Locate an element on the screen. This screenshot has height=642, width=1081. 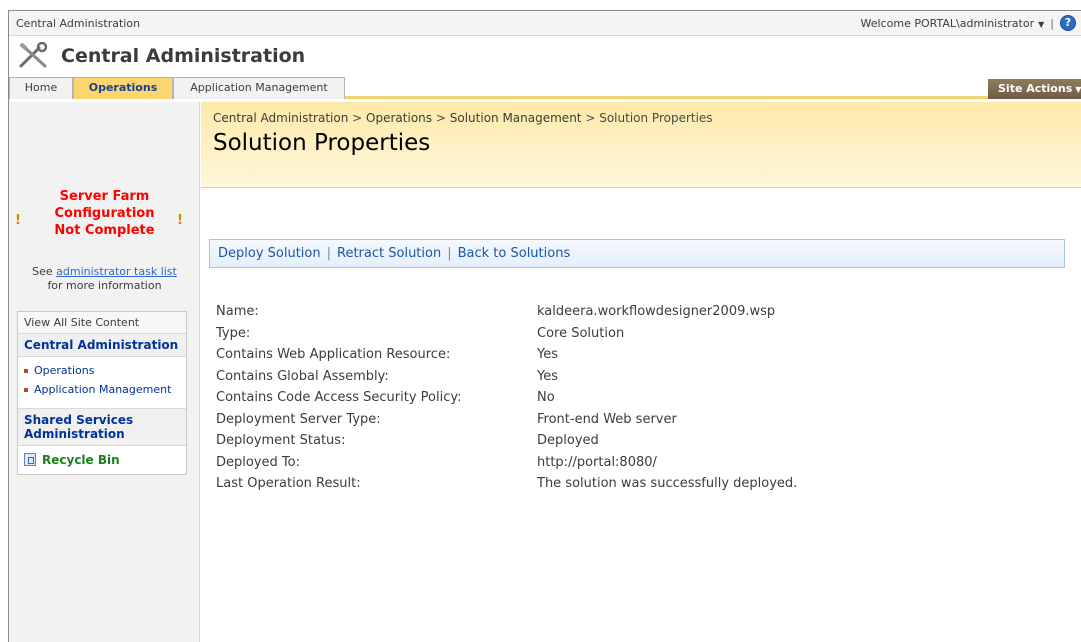
property-label: Contains Web Application Resource: is located at coordinates (333, 354).